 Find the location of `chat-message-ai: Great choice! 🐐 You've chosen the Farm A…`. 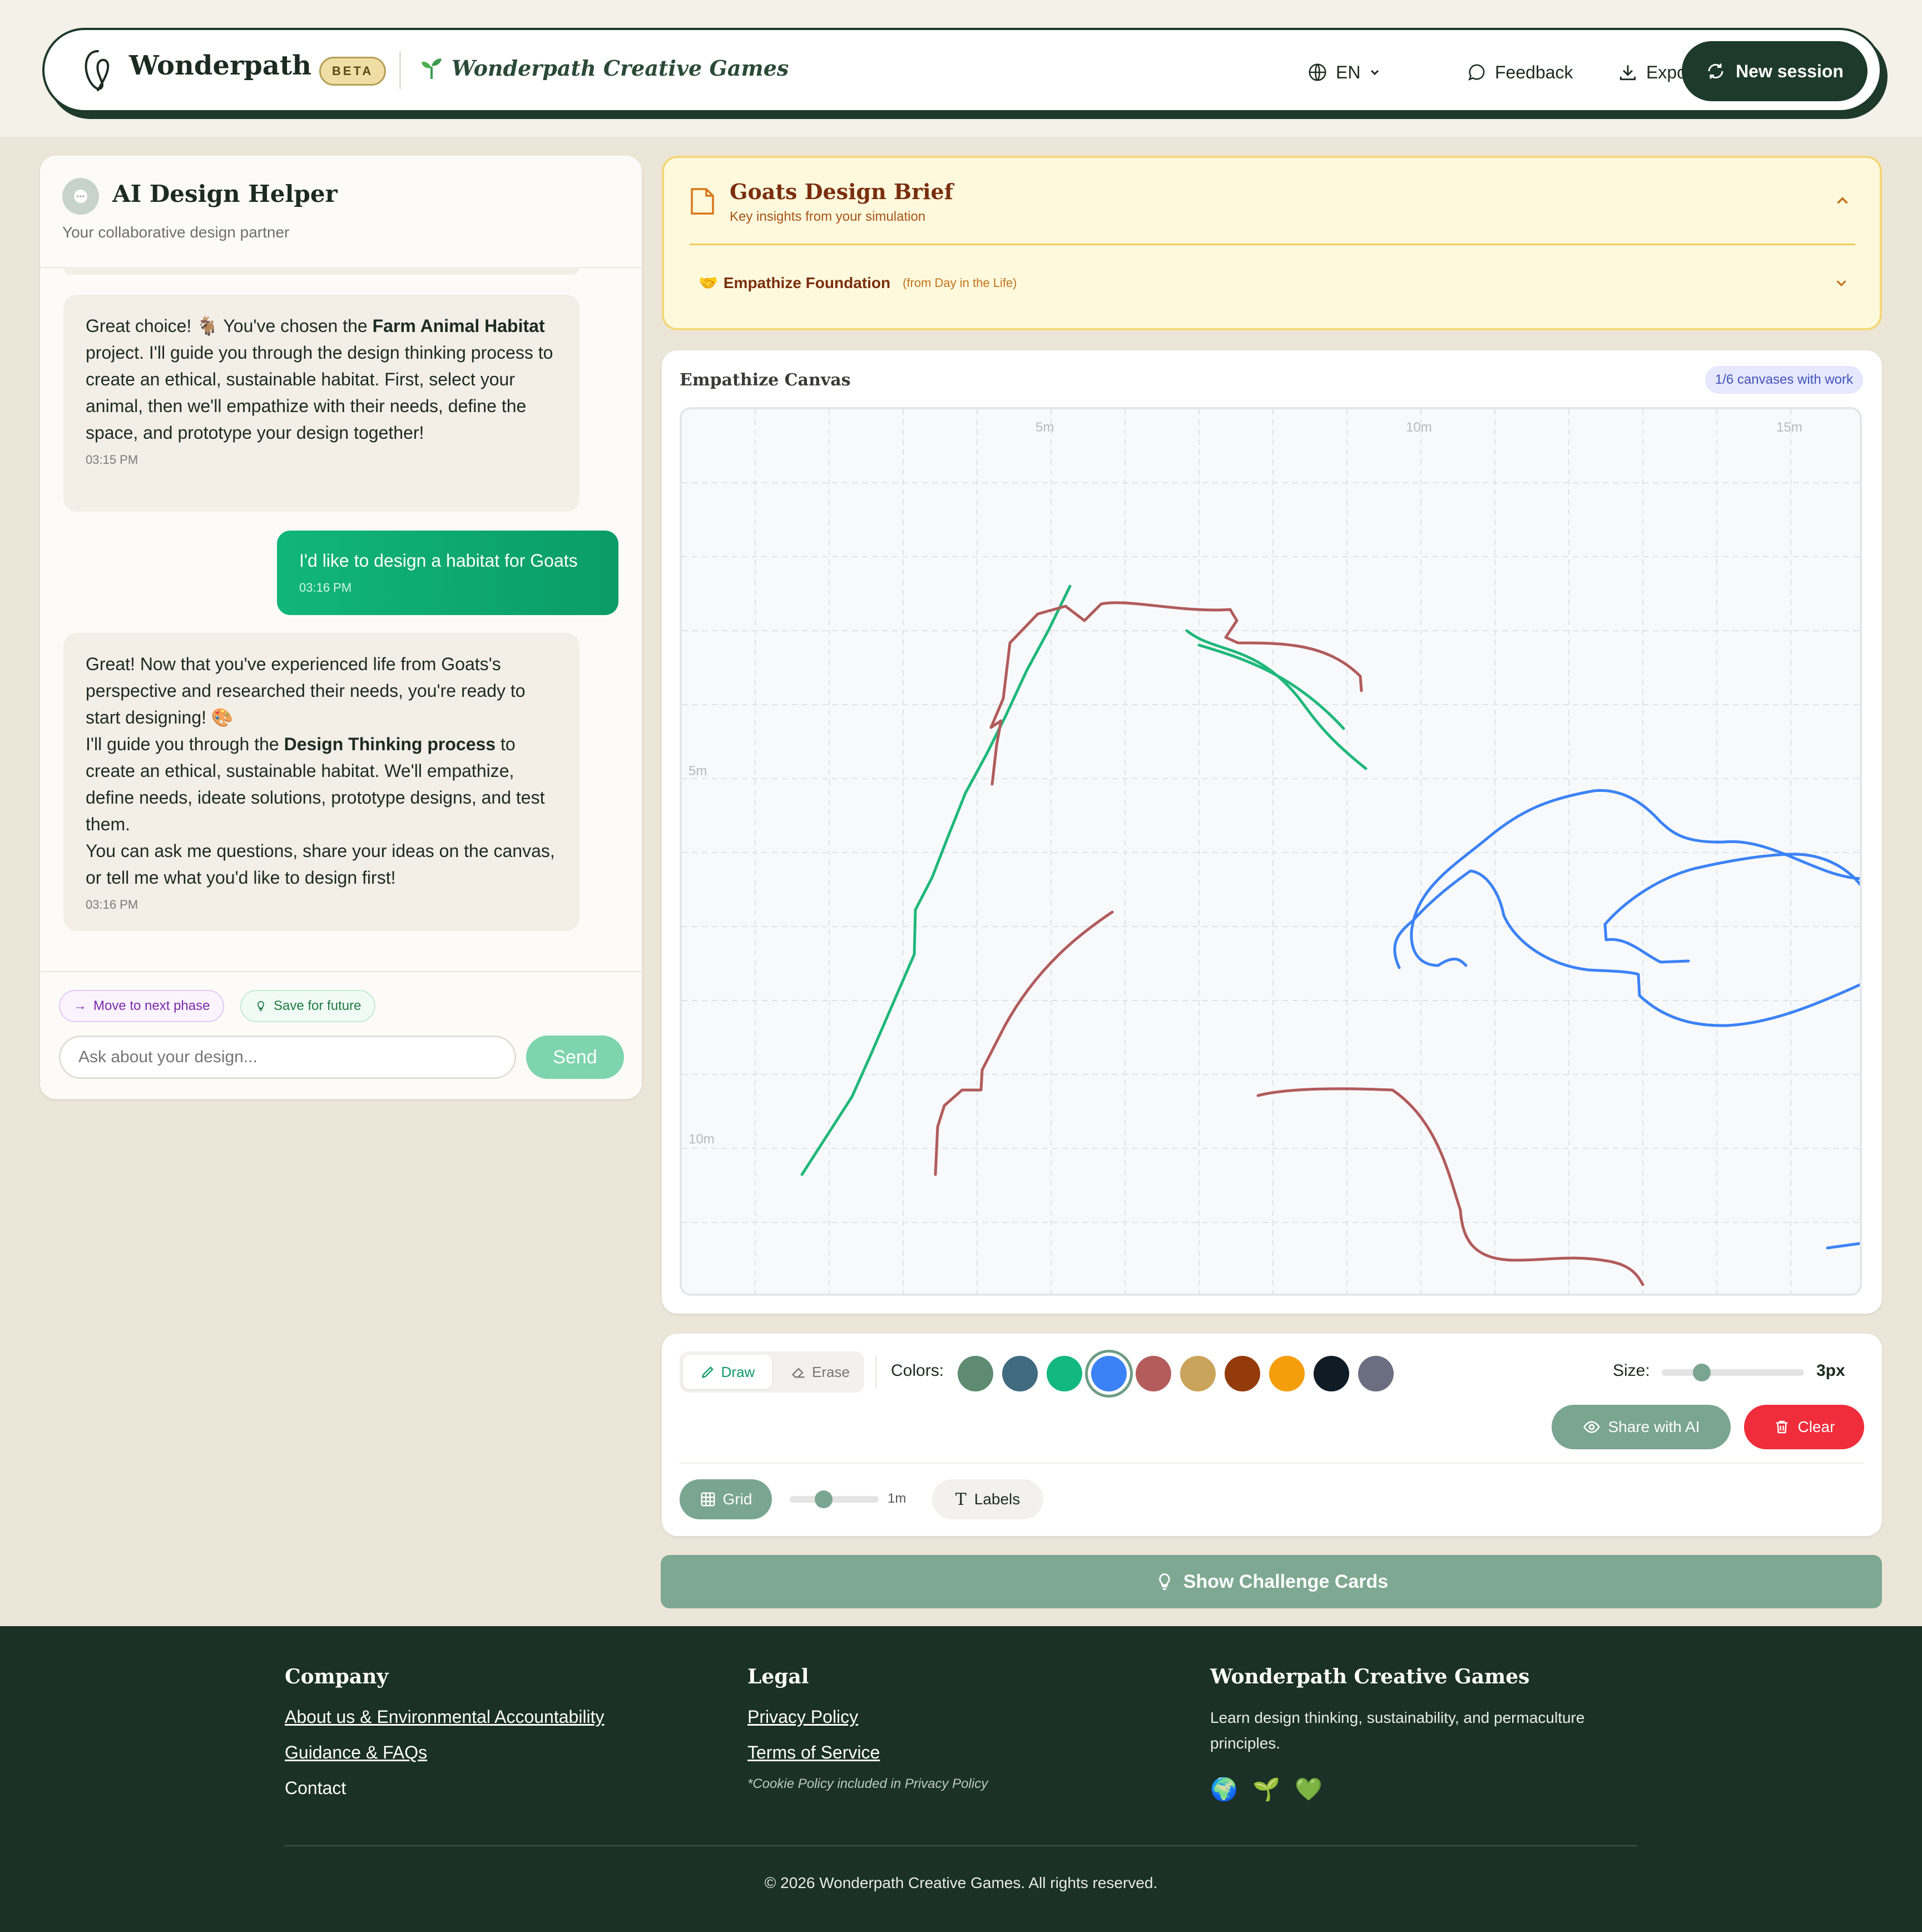

chat-message-ai: Great choice! 🐐 You've chosen the Farm A… is located at coordinates (321, 403).